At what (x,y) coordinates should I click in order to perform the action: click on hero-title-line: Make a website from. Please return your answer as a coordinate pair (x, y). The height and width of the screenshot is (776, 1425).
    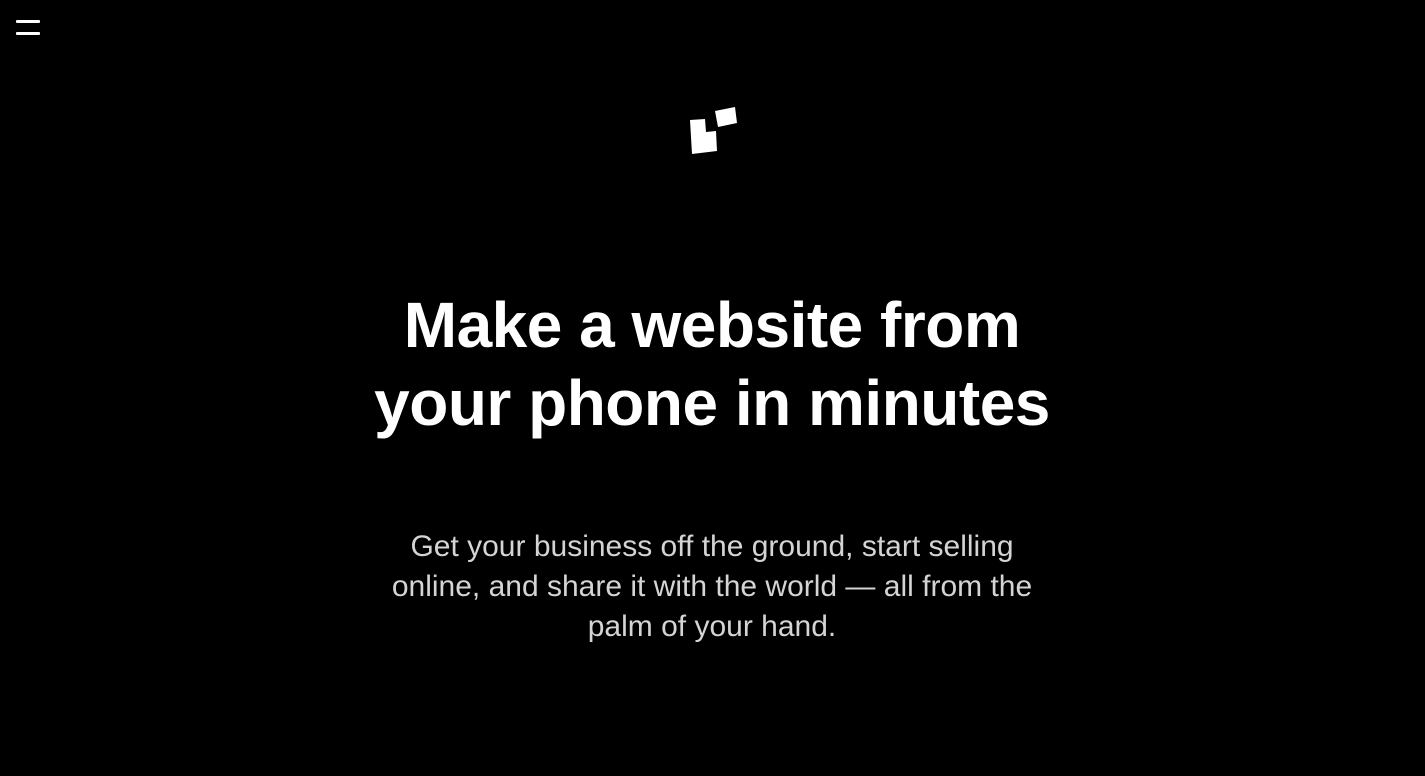
    Looking at the image, I should click on (712, 325).